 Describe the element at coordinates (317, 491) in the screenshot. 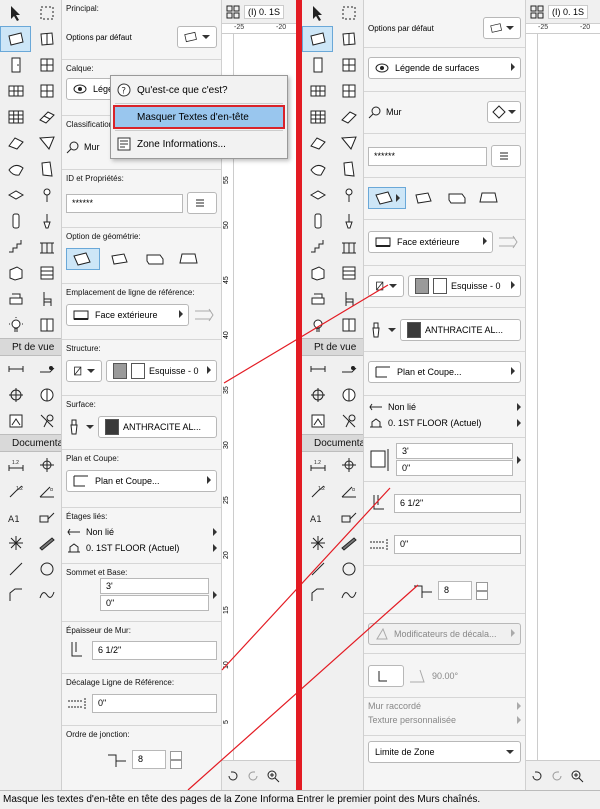

I see `radial-dimension-tool-icon: 1.2` at that location.